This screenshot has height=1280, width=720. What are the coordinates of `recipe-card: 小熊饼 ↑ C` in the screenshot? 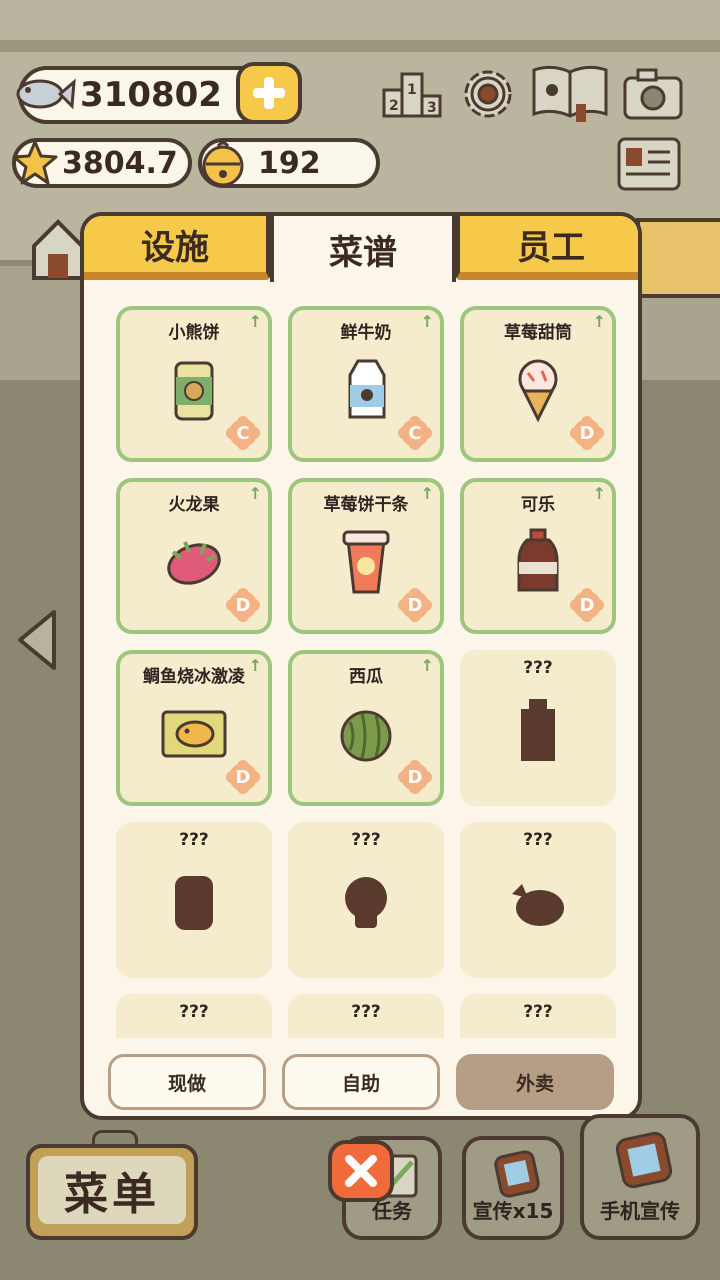 It's located at (194, 384).